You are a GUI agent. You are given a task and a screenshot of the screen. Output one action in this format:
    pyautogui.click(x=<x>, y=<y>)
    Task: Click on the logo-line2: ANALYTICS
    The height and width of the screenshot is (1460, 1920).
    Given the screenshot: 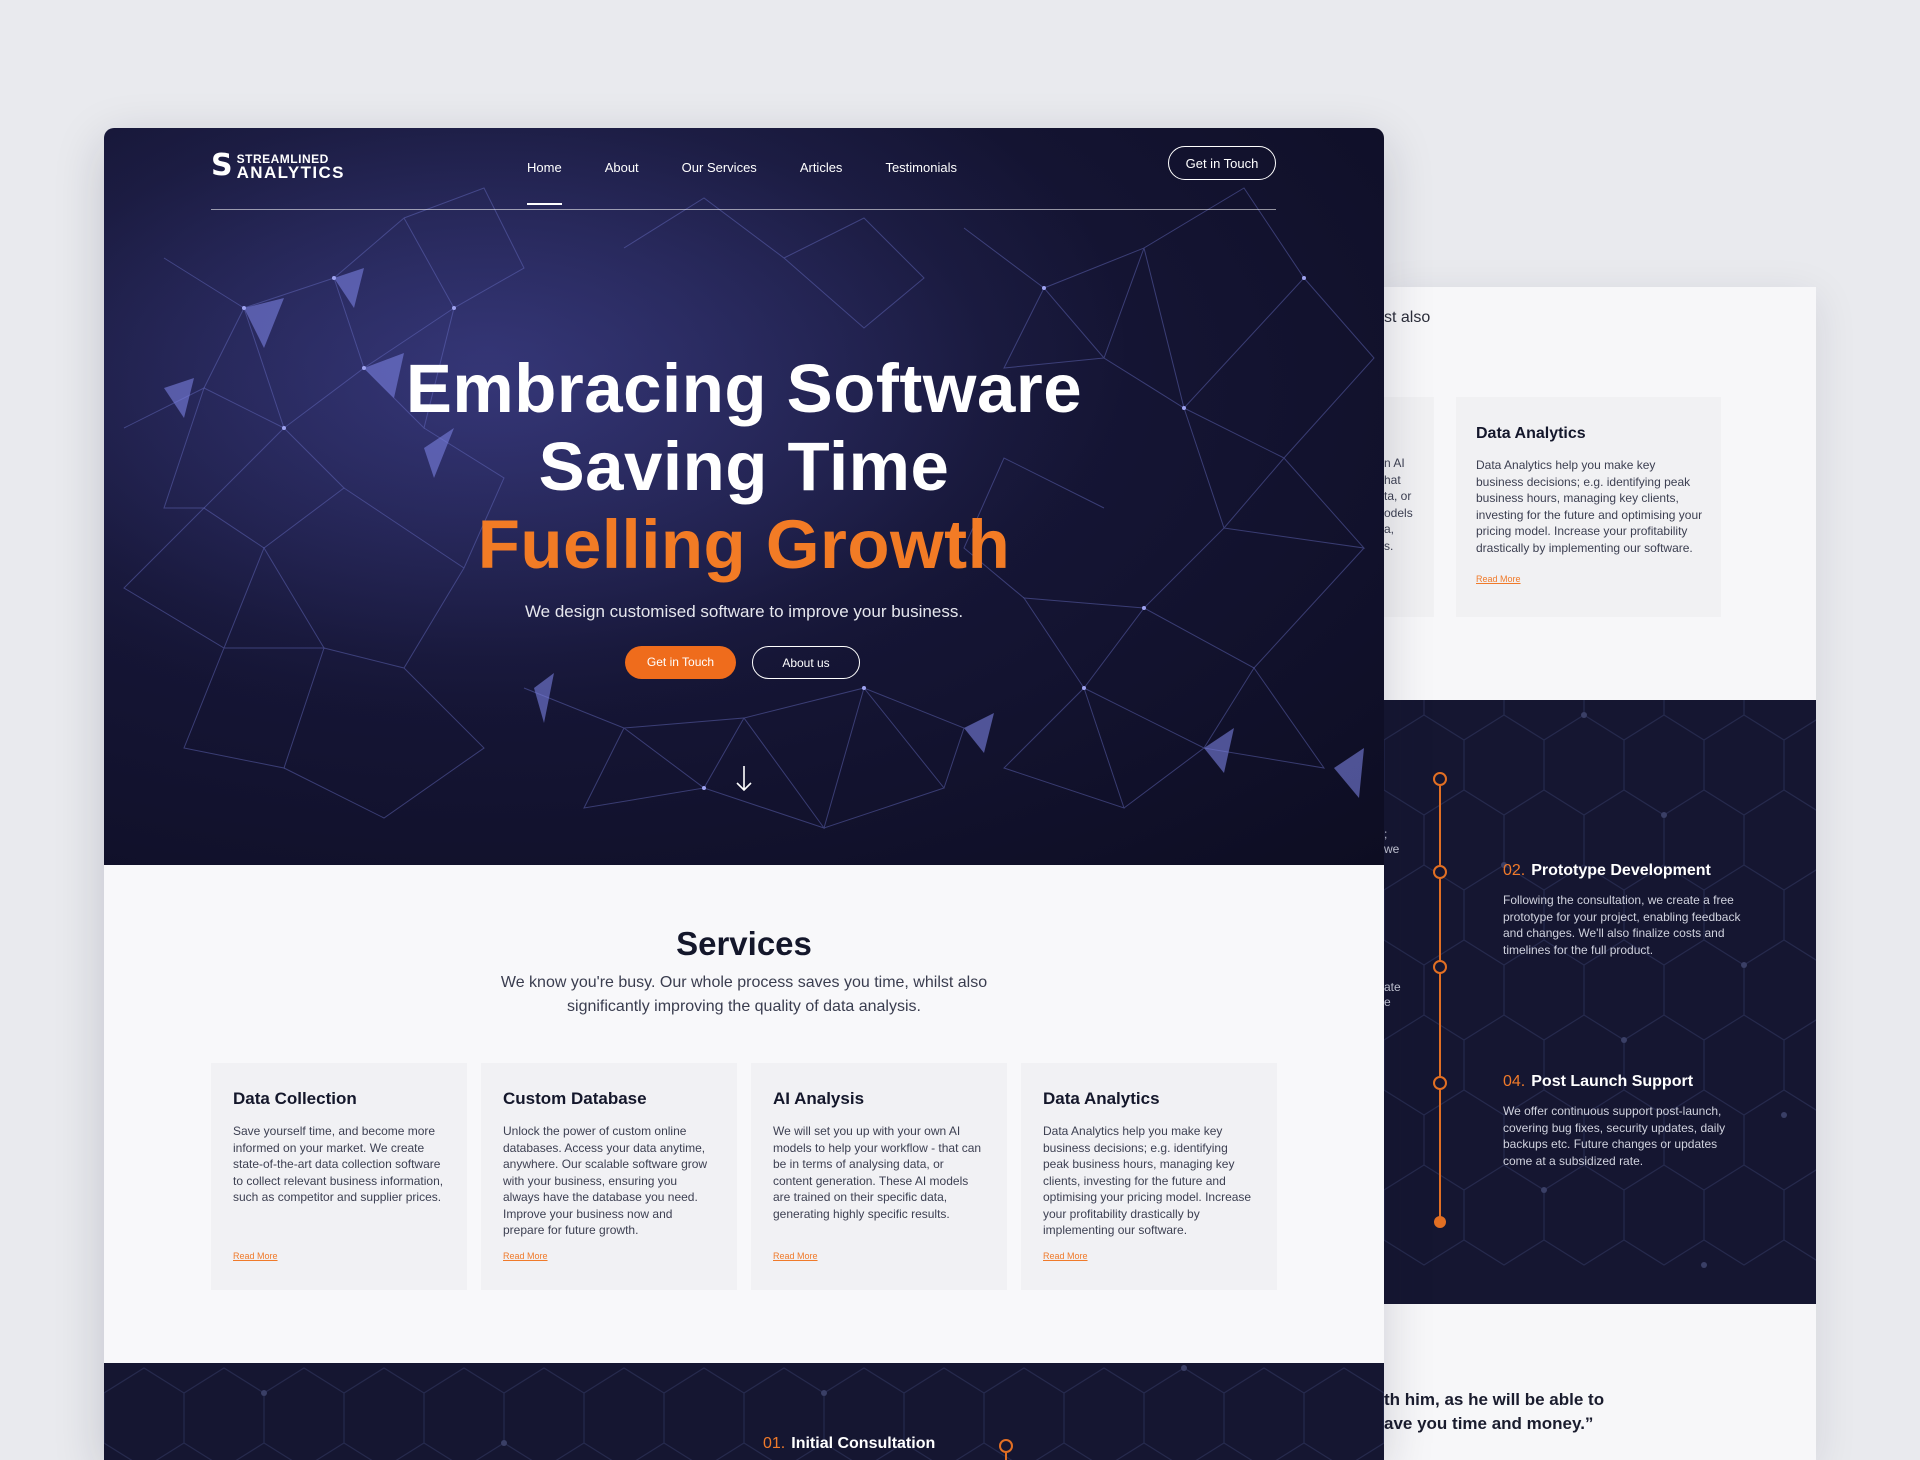 What is the action you would take?
    pyautogui.click(x=290, y=172)
    